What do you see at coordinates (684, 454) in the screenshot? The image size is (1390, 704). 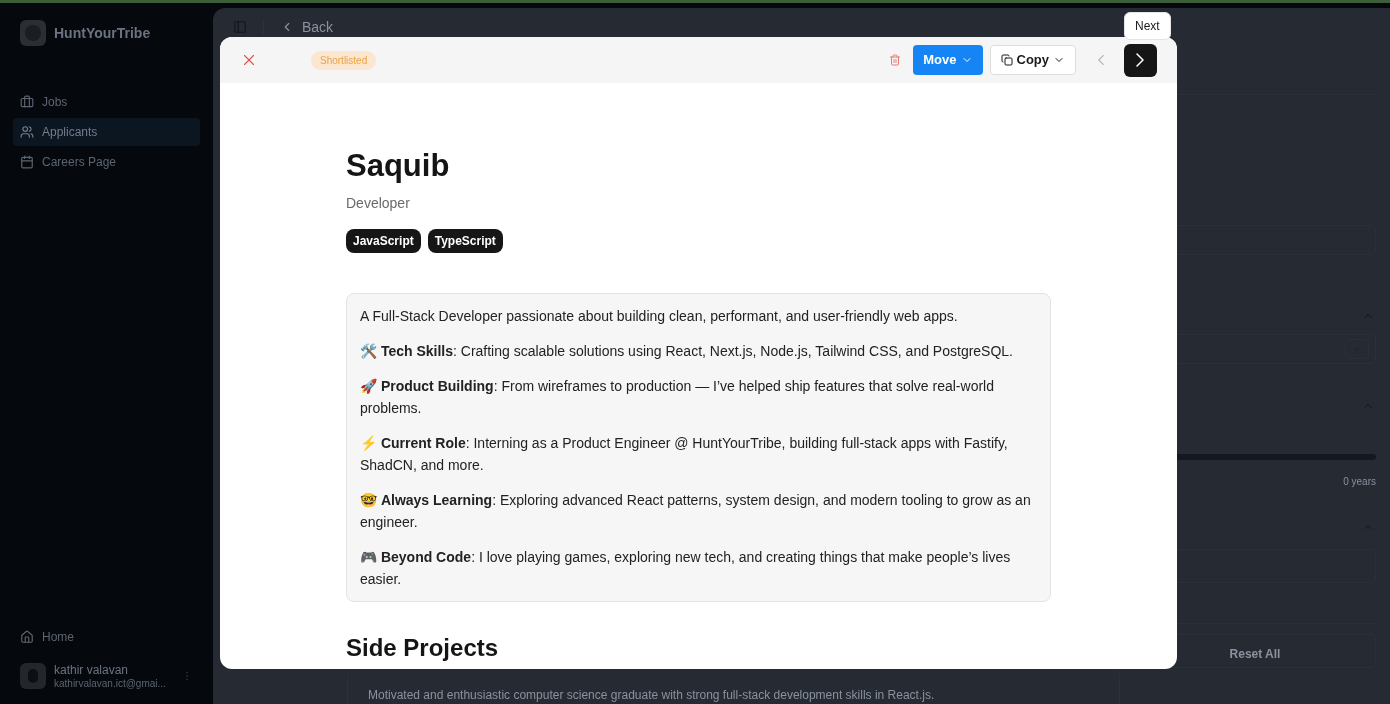 I see `bio-paragraph: ⚡ Current Role: Interning as a Product Engineer @ HuntYourTribe, building full-stack apps with Fastify, ShadCN, and more.` at bounding box center [684, 454].